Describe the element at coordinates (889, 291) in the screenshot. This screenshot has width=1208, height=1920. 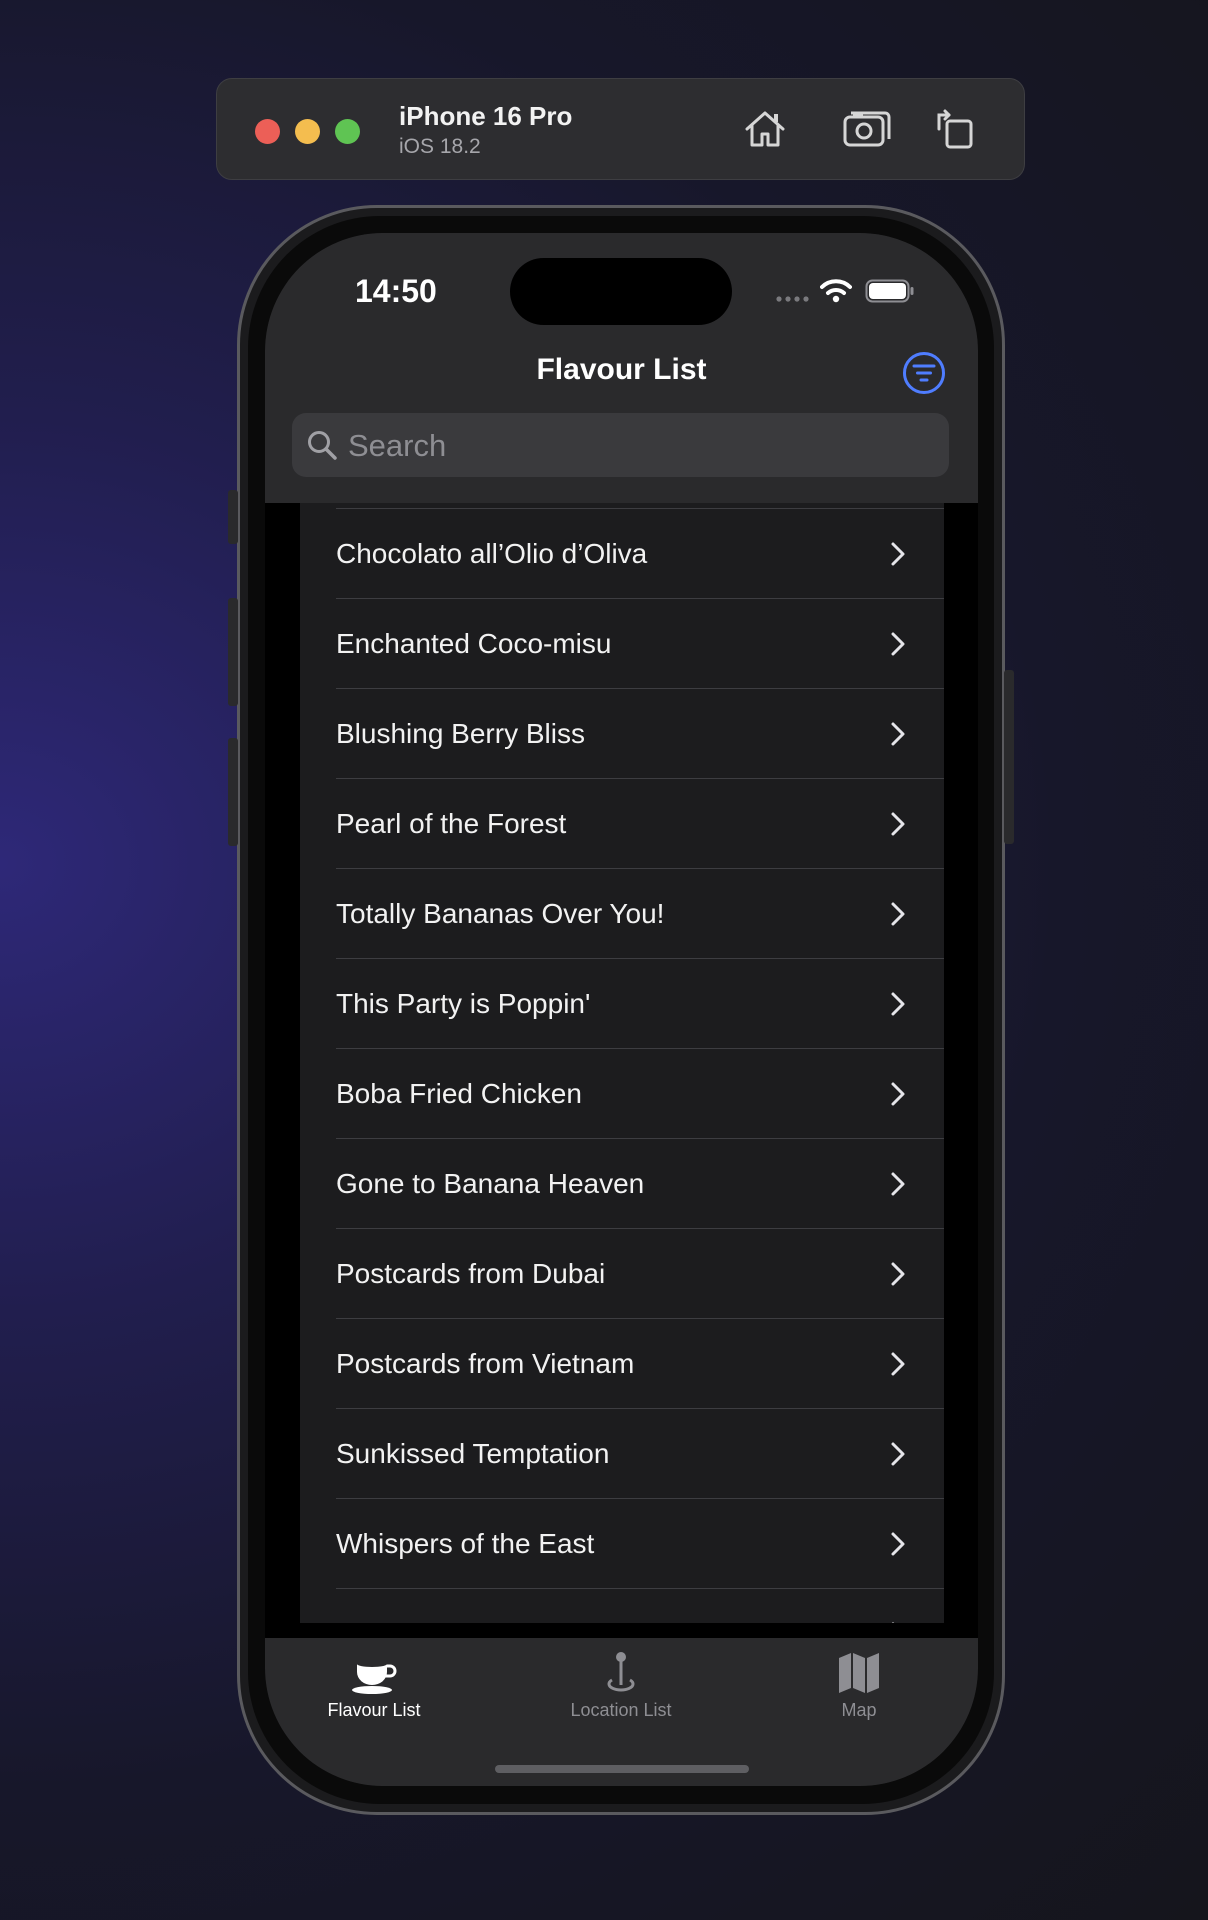
I see `battery-icon` at that location.